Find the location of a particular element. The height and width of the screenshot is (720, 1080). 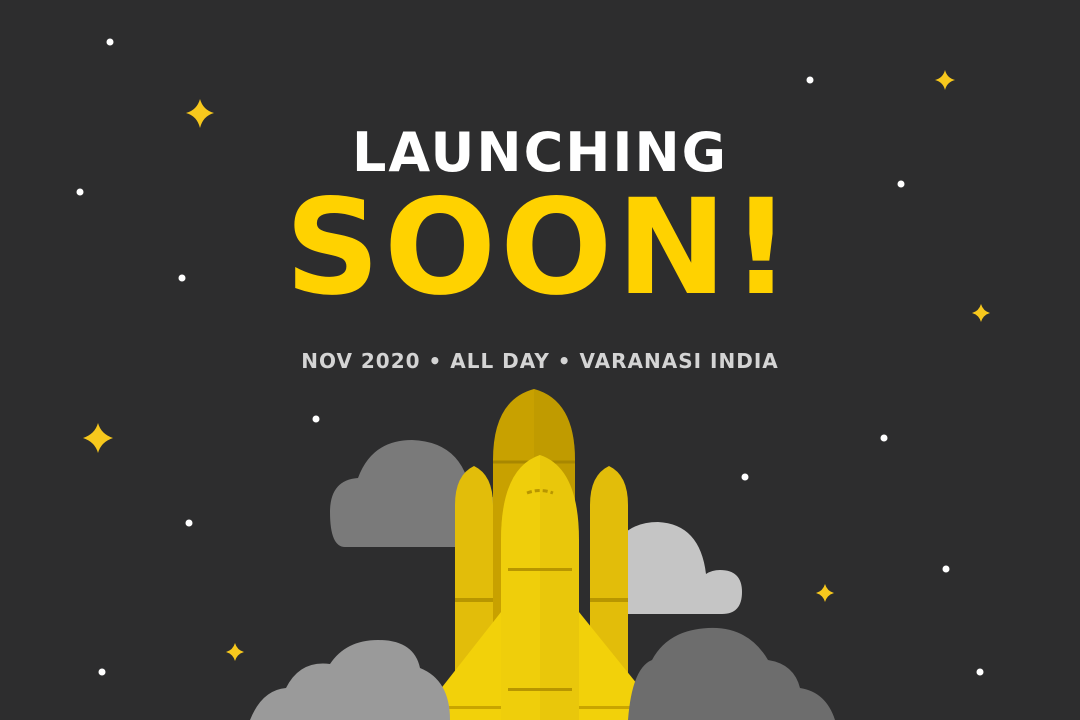

space-shuttle-icon is located at coordinates (541, 554).